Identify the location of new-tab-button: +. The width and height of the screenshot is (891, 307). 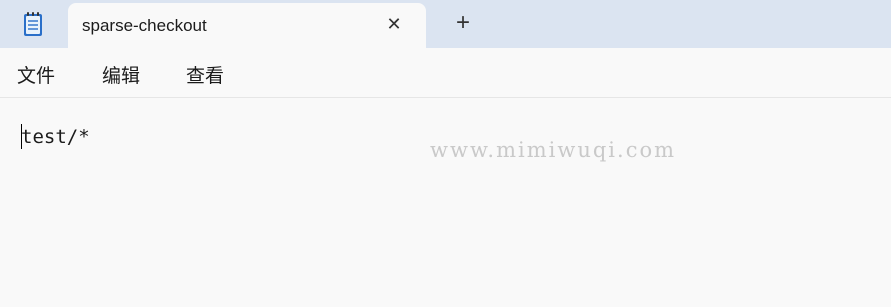
(463, 23).